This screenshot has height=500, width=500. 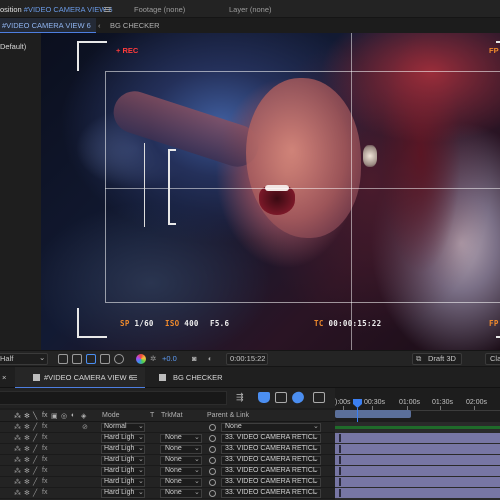 I want to click on shy-header-icon: ✻, so click(x=27, y=416).